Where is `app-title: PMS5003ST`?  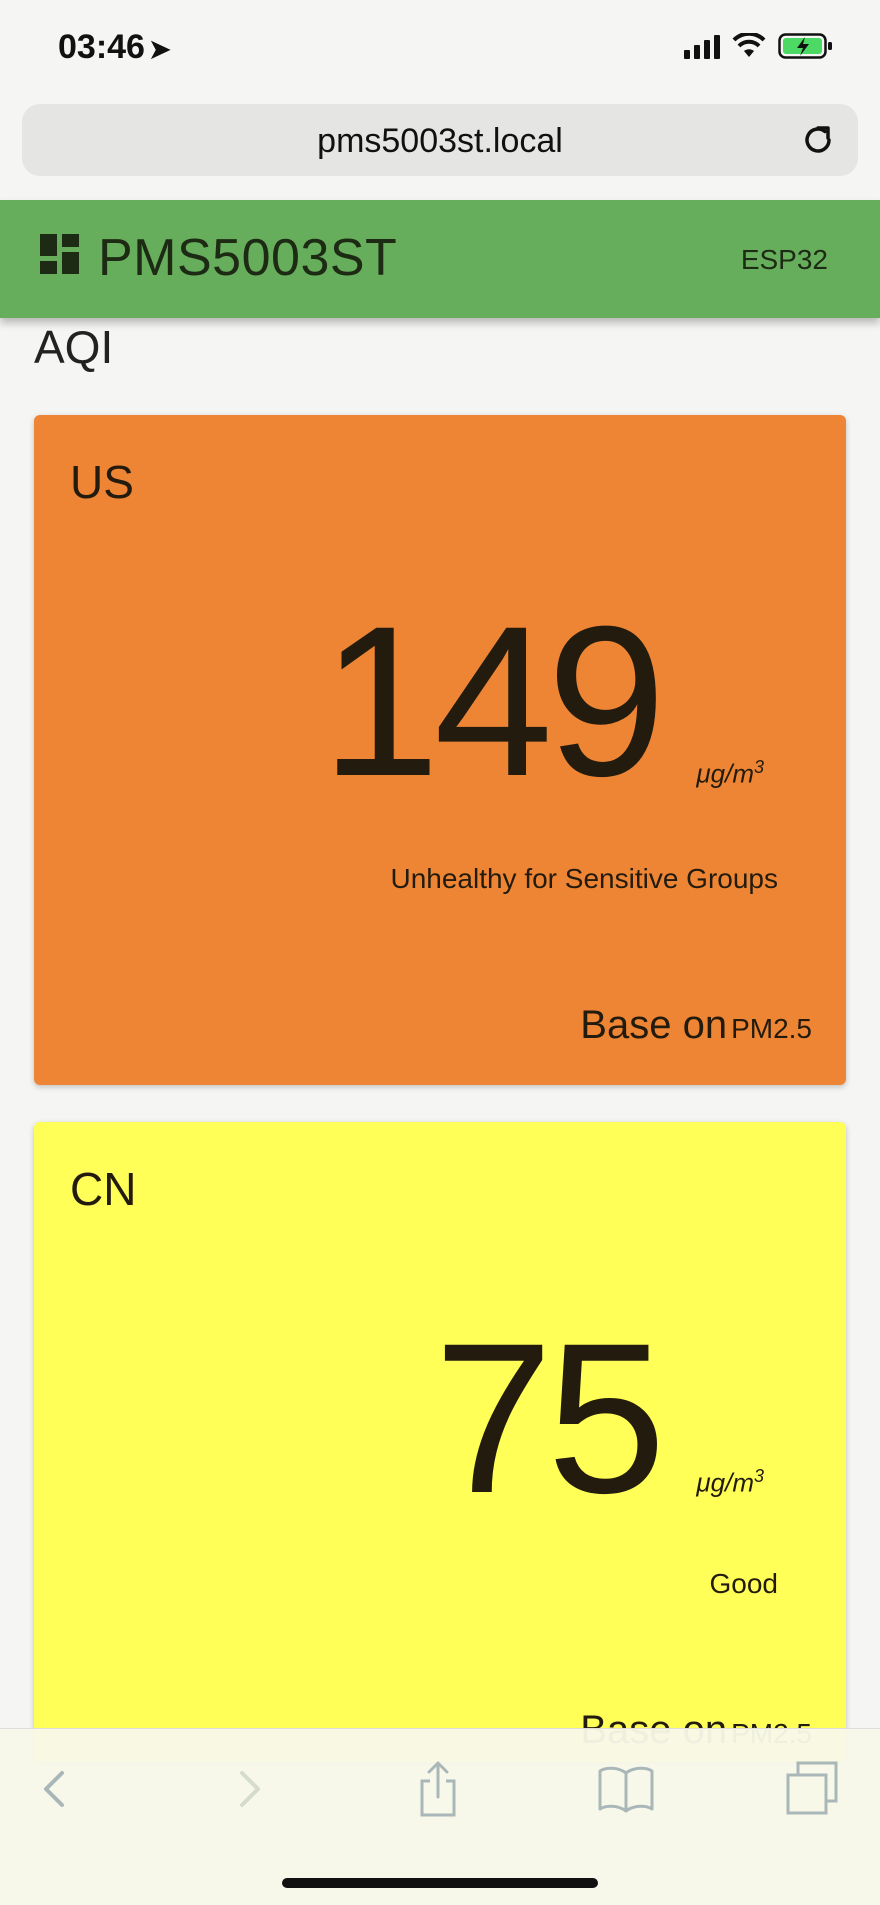
app-title: PMS5003ST is located at coordinates (248, 258).